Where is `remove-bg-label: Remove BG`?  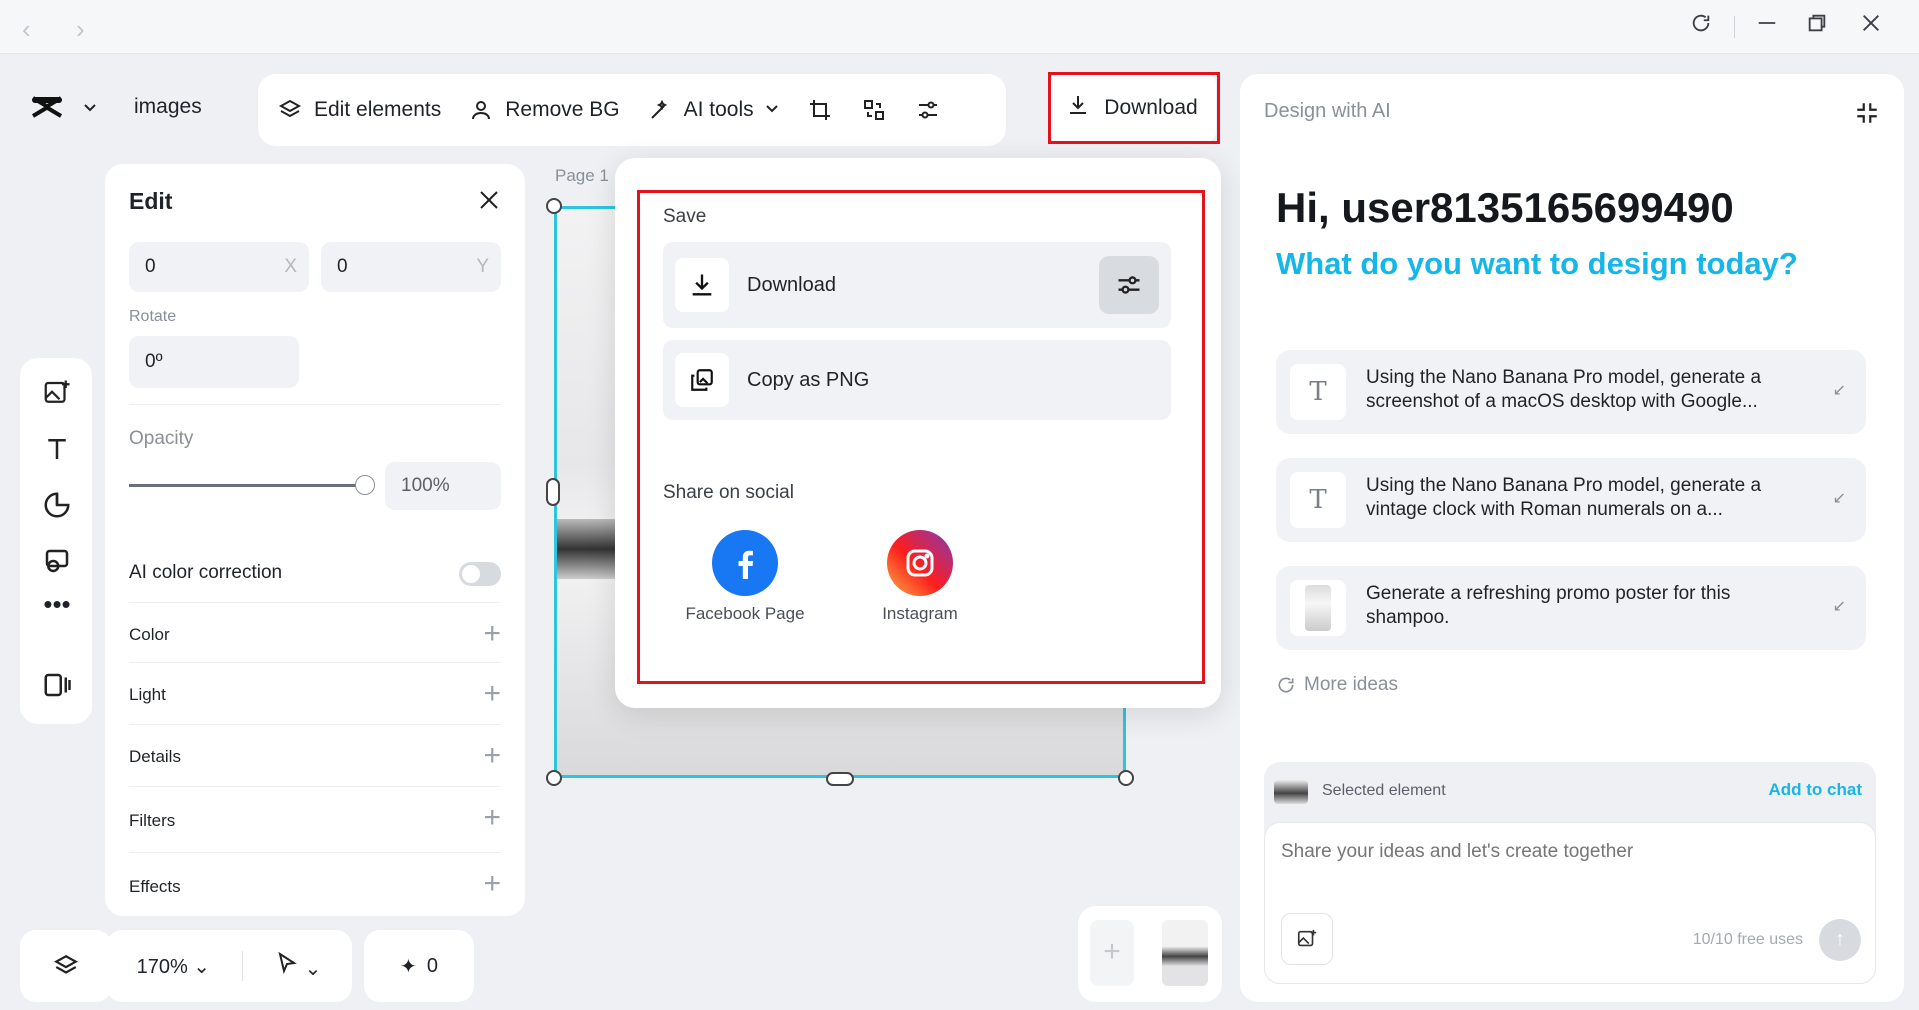
remove-bg-label: Remove BG is located at coordinates (562, 109).